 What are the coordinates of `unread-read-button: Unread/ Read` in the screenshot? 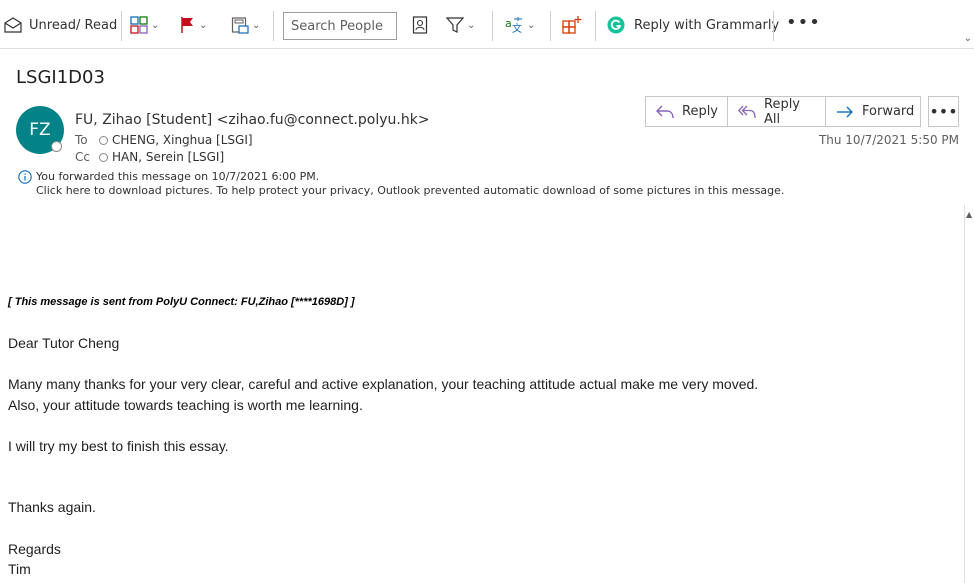 It's located at (60, 25).